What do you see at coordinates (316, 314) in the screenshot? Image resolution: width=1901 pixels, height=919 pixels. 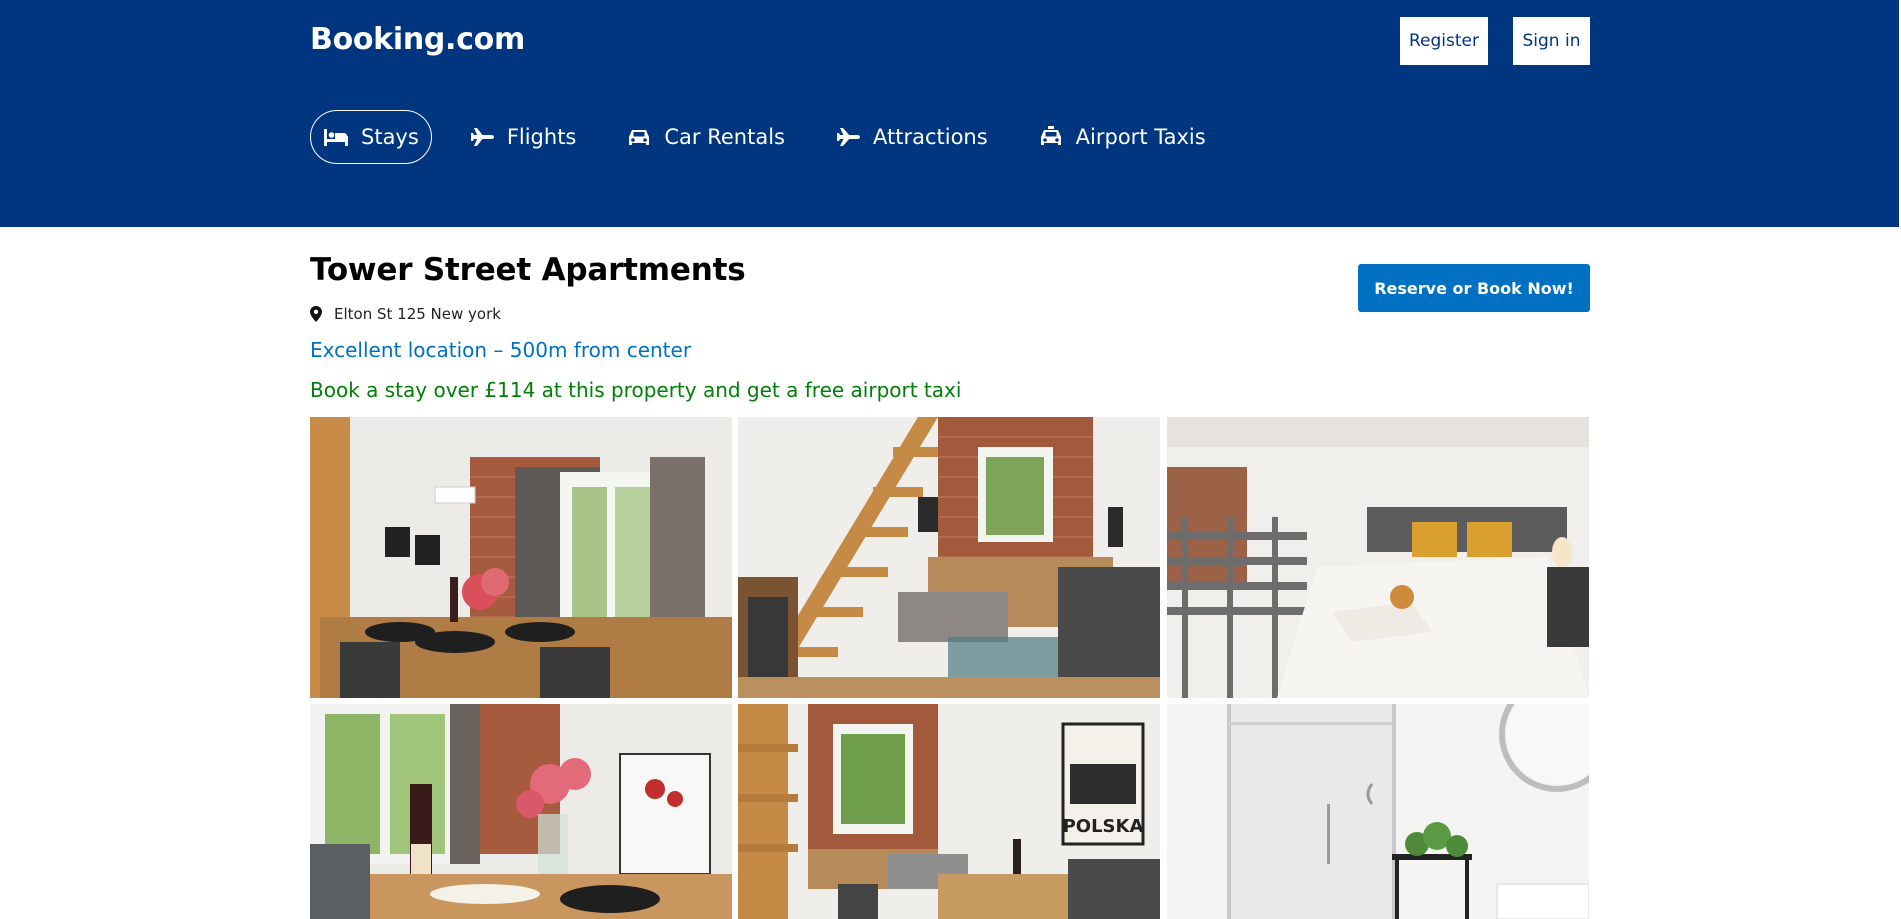 I see `location-pin-icon` at bounding box center [316, 314].